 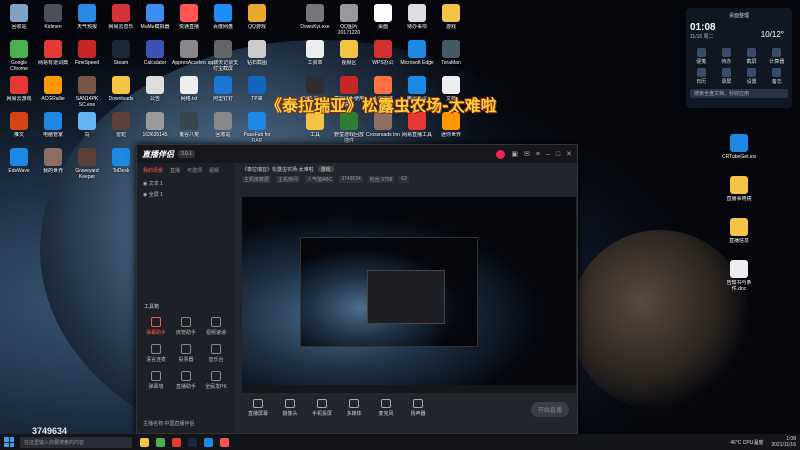 What do you see at coordinates (739, 236) in the screenshot?
I see `desktop-icon: 直播信息` at bounding box center [739, 236].